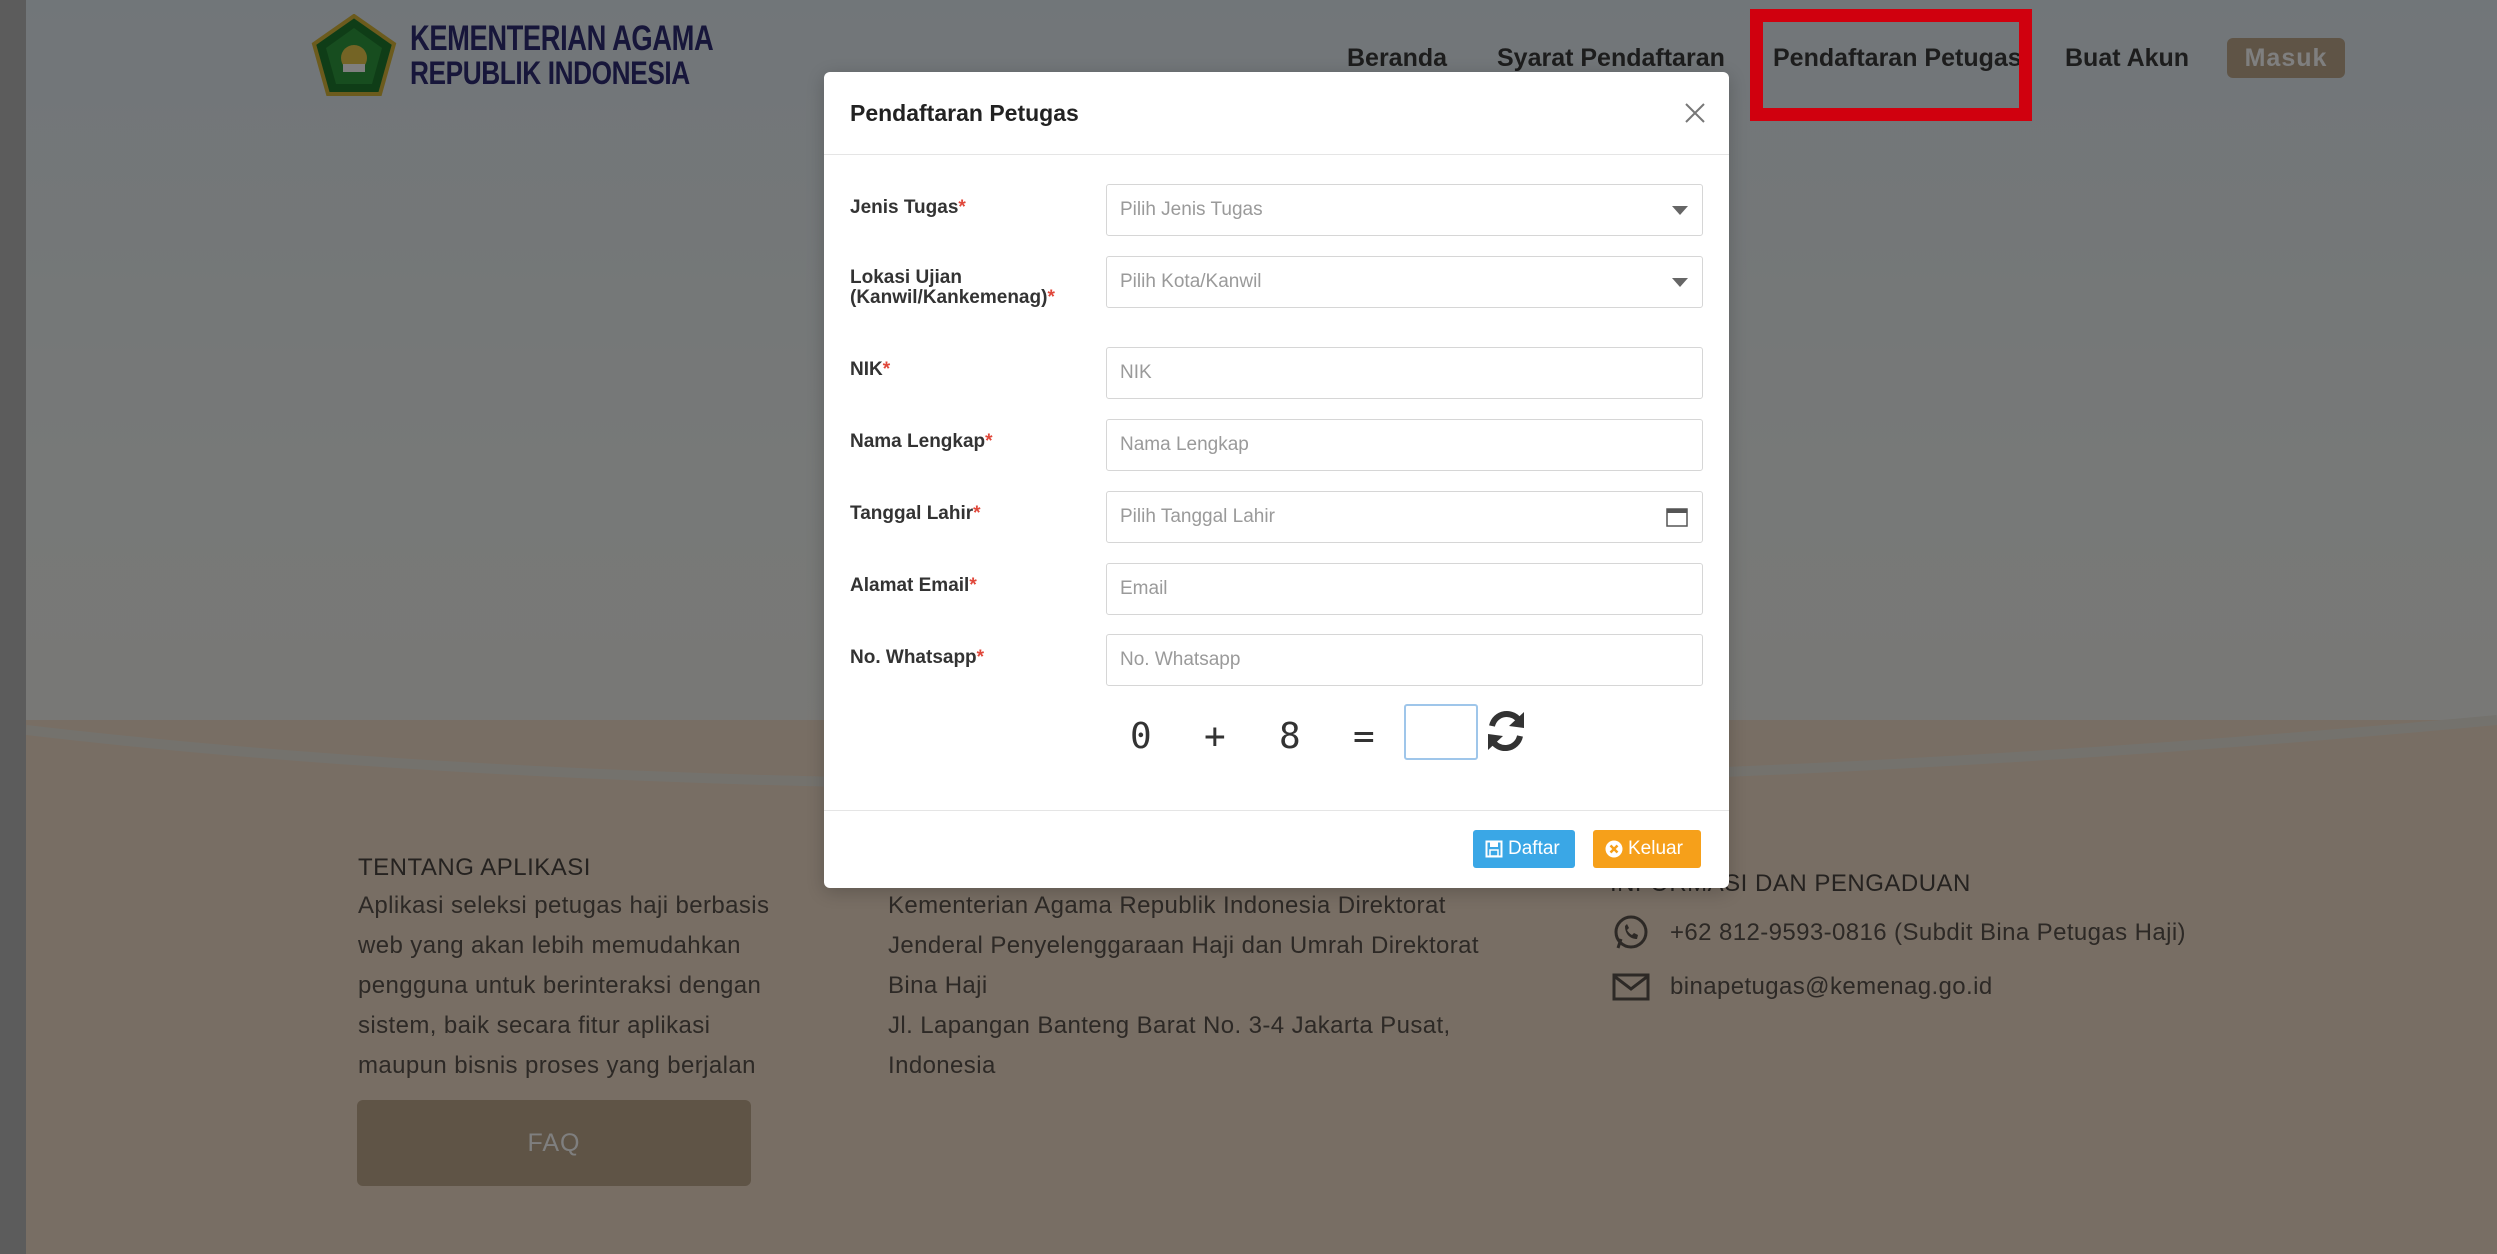  I want to click on lokasi-label: Lokasi Ujian (Kanwil/Kankemenag)*, so click(952, 288).